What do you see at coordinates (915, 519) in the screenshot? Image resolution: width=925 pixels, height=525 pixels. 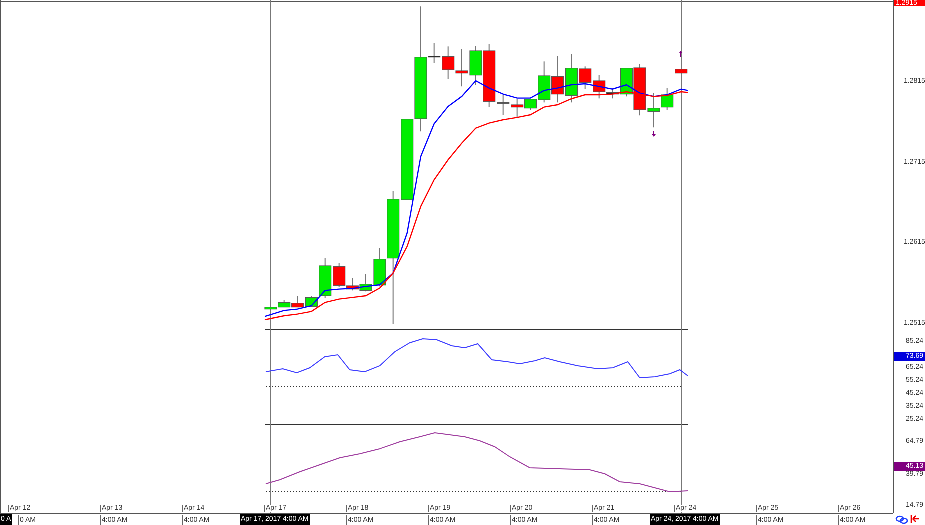 I see `jump-to-start-icon` at bounding box center [915, 519].